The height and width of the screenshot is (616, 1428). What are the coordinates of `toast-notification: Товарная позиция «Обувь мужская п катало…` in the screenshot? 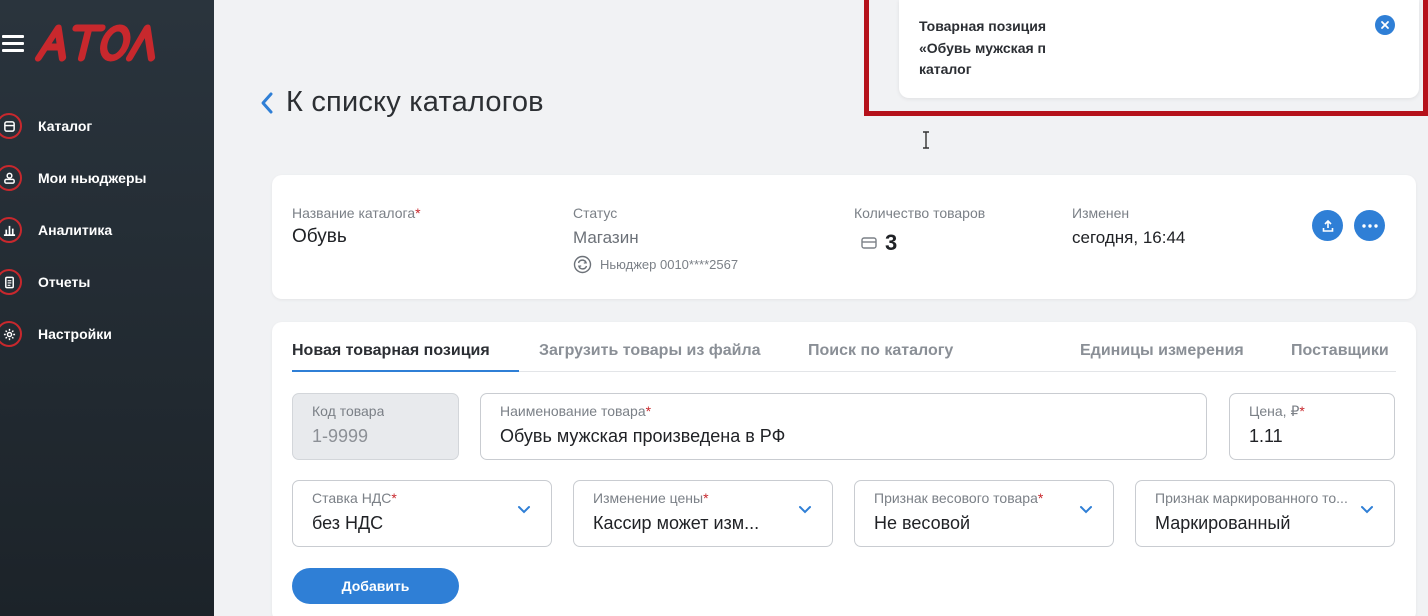 It's located at (1159, 49).